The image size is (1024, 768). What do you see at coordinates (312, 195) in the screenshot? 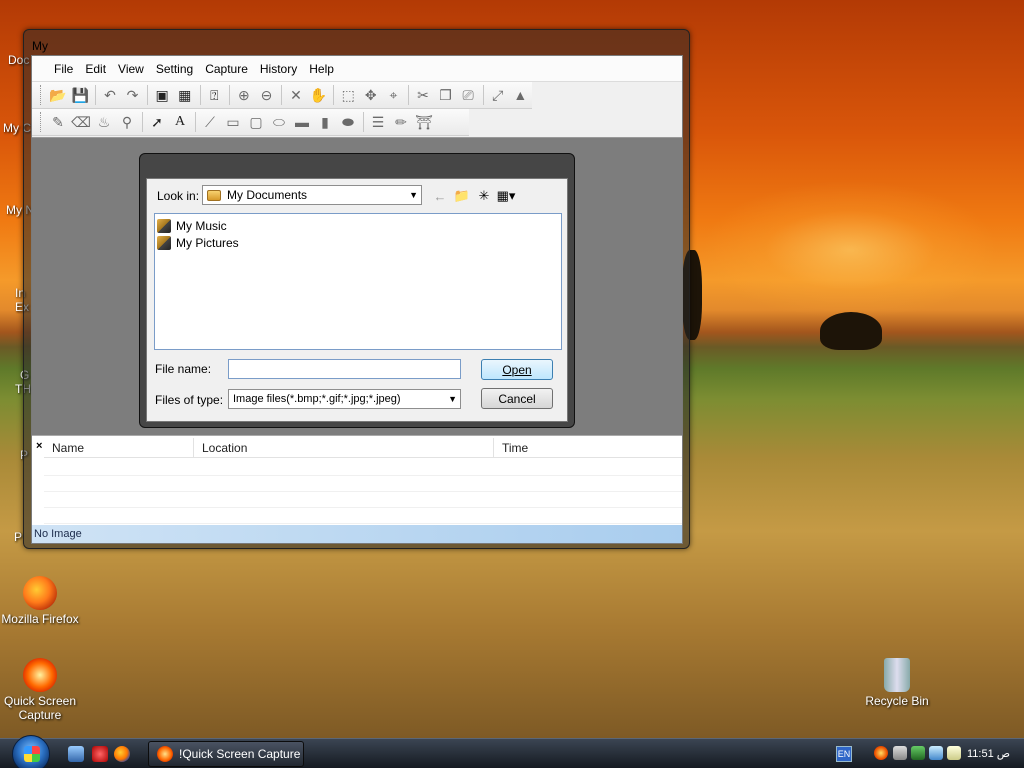
I see `look-in-select: My Documents ▼` at bounding box center [312, 195].